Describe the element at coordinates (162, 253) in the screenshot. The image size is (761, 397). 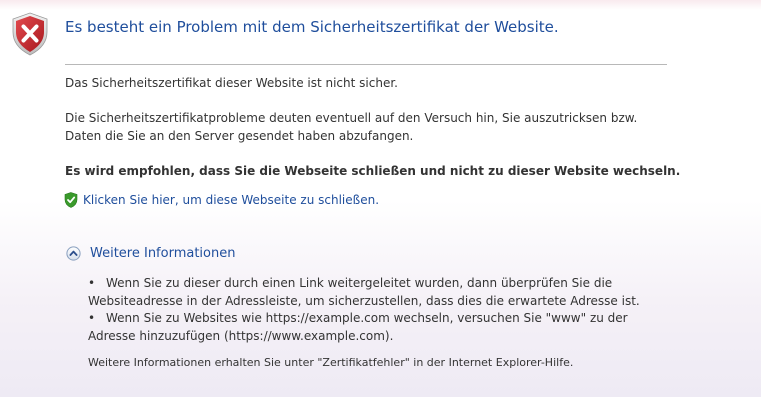
I see `more-information-label: Weitere Informationen` at that location.